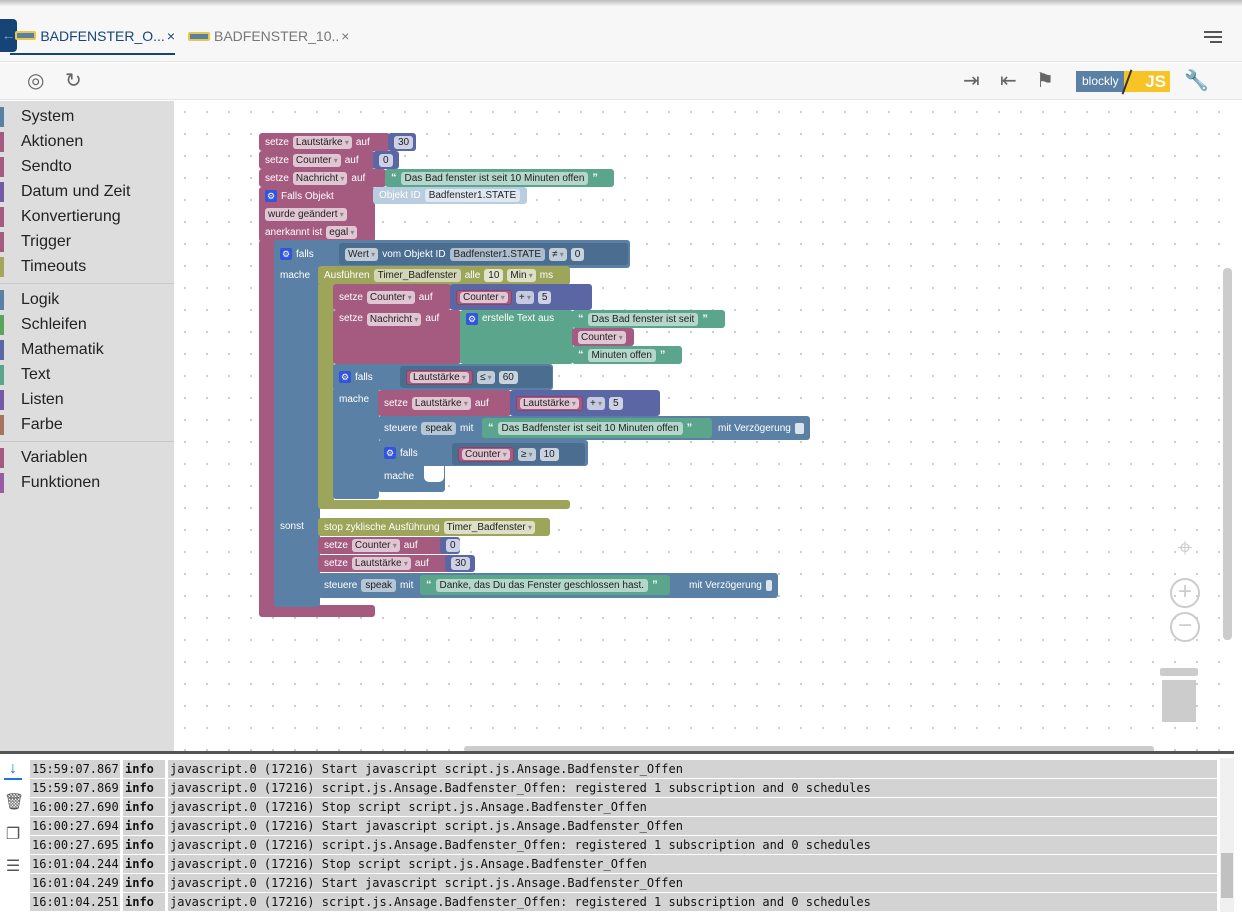  What do you see at coordinates (35, 81) in the screenshot?
I see `locate-target-icon: ◎` at bounding box center [35, 81].